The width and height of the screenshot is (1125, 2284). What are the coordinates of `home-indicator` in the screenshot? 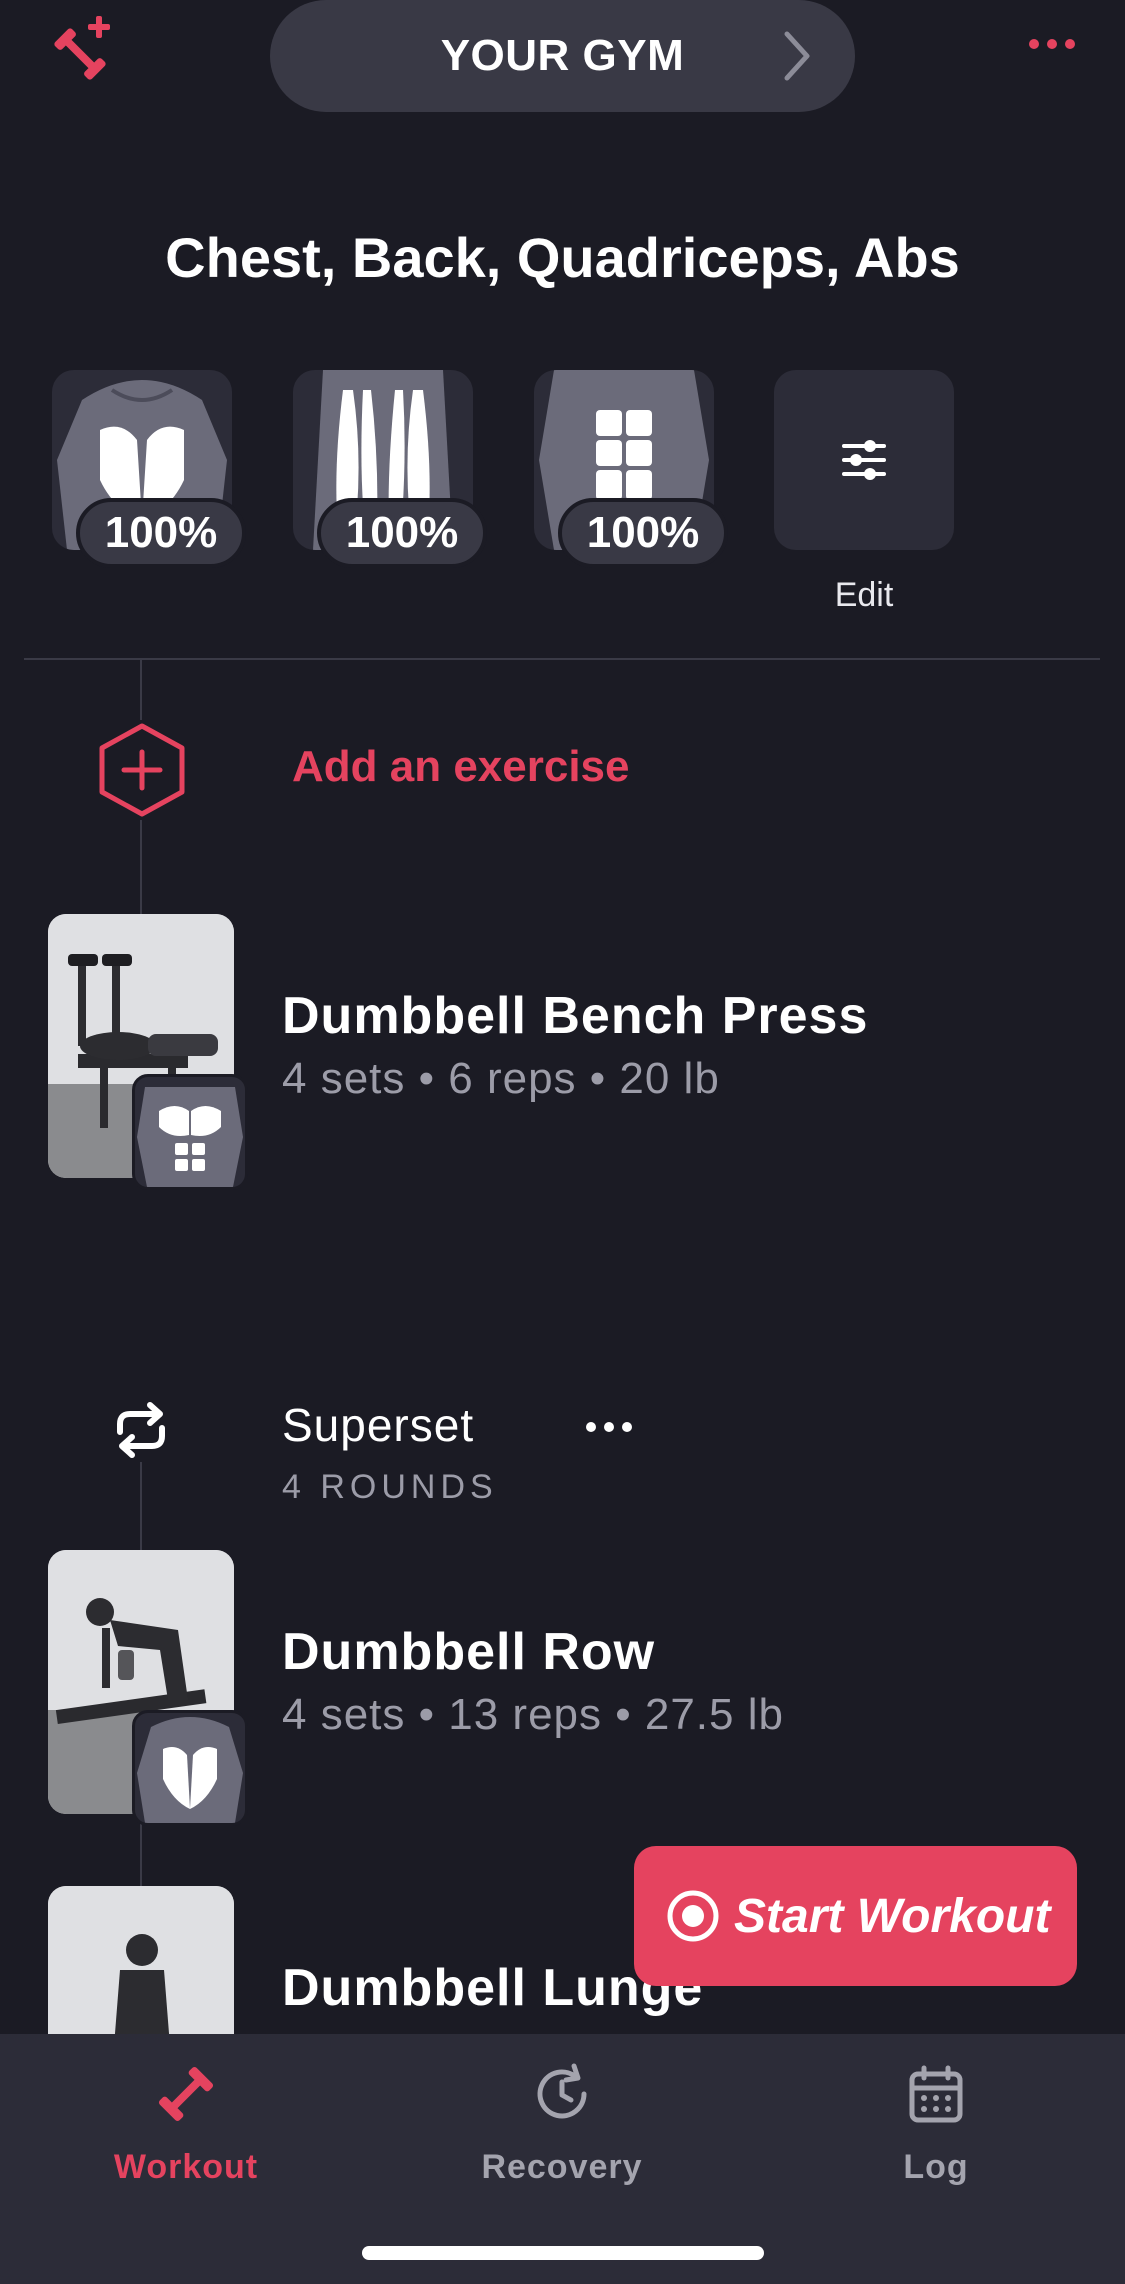 It's located at (563, 2253).